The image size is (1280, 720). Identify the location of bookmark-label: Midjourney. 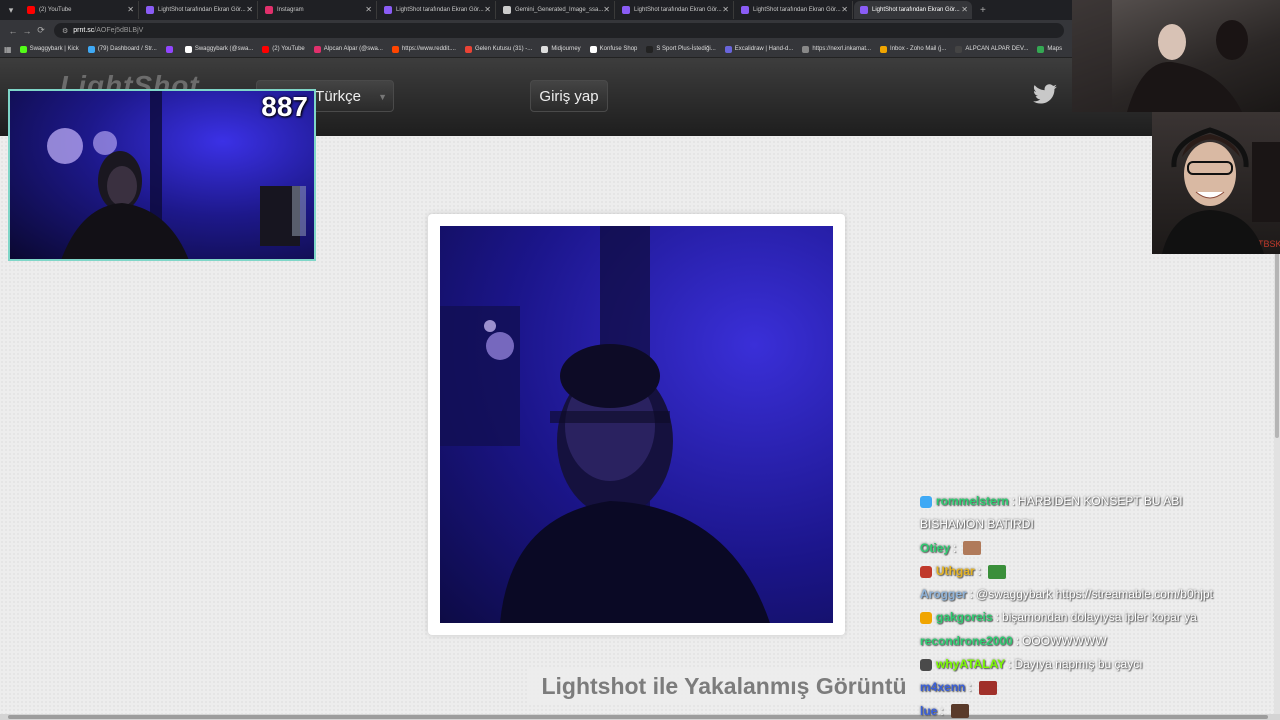
(566, 49).